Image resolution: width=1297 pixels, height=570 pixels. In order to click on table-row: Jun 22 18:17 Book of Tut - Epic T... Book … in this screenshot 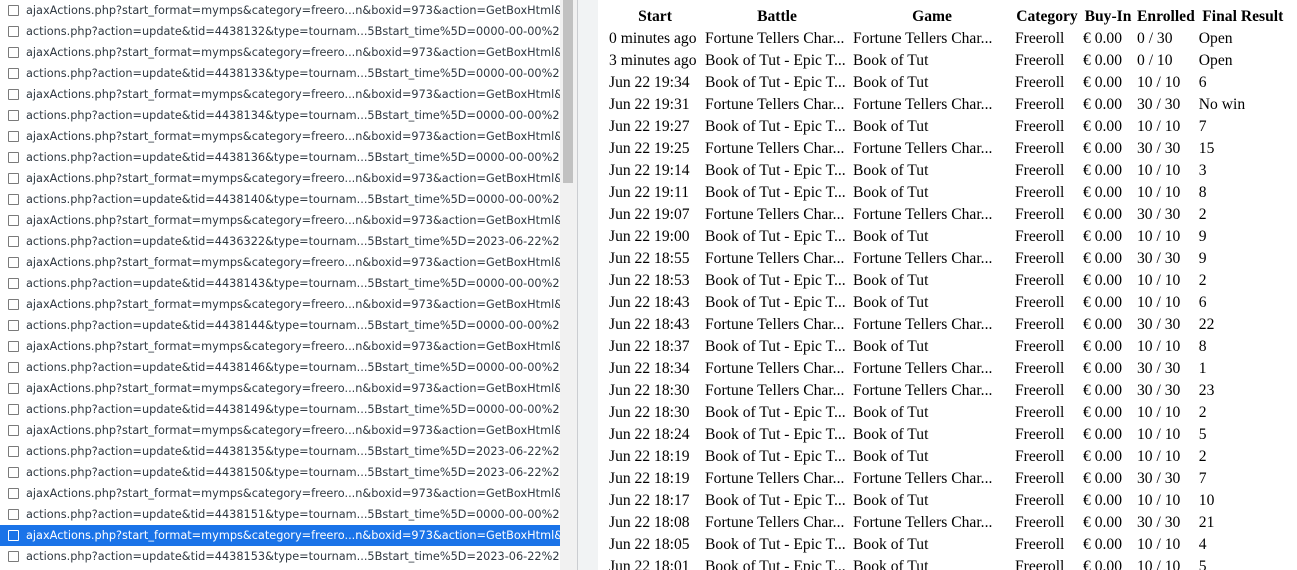, I will do `click(948, 501)`.